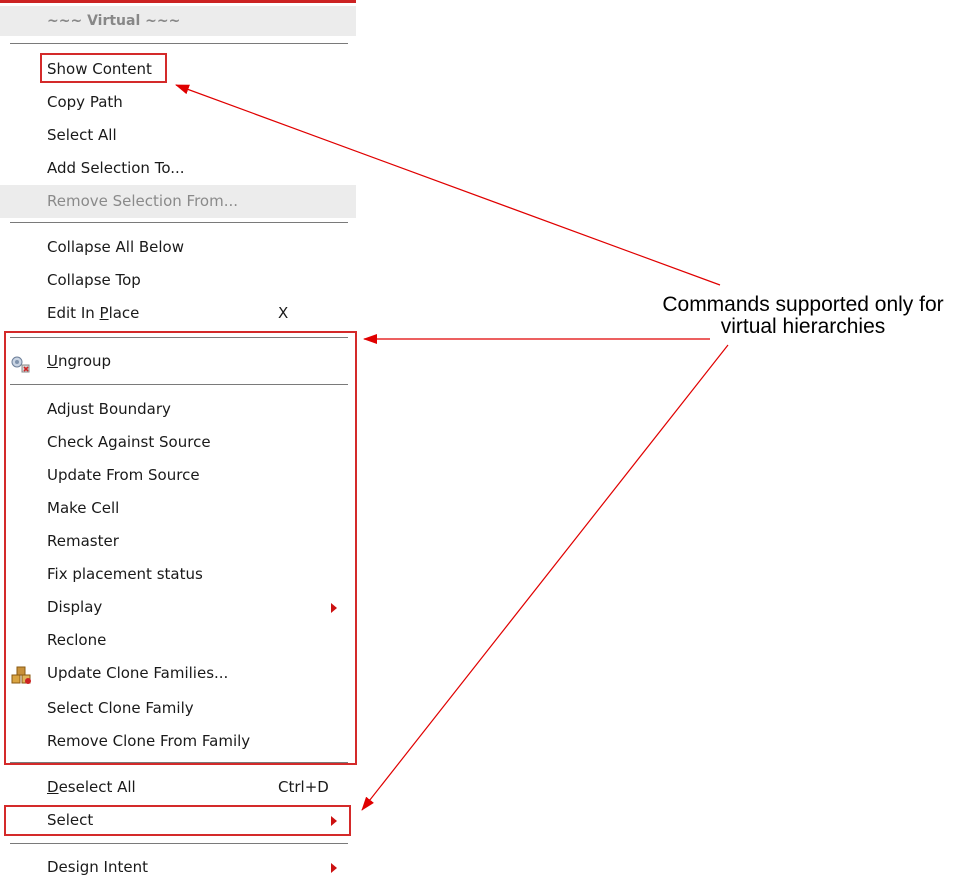 The width and height of the screenshot is (976, 889). I want to click on callout-line-2: virtual hierarchies, so click(803, 326).